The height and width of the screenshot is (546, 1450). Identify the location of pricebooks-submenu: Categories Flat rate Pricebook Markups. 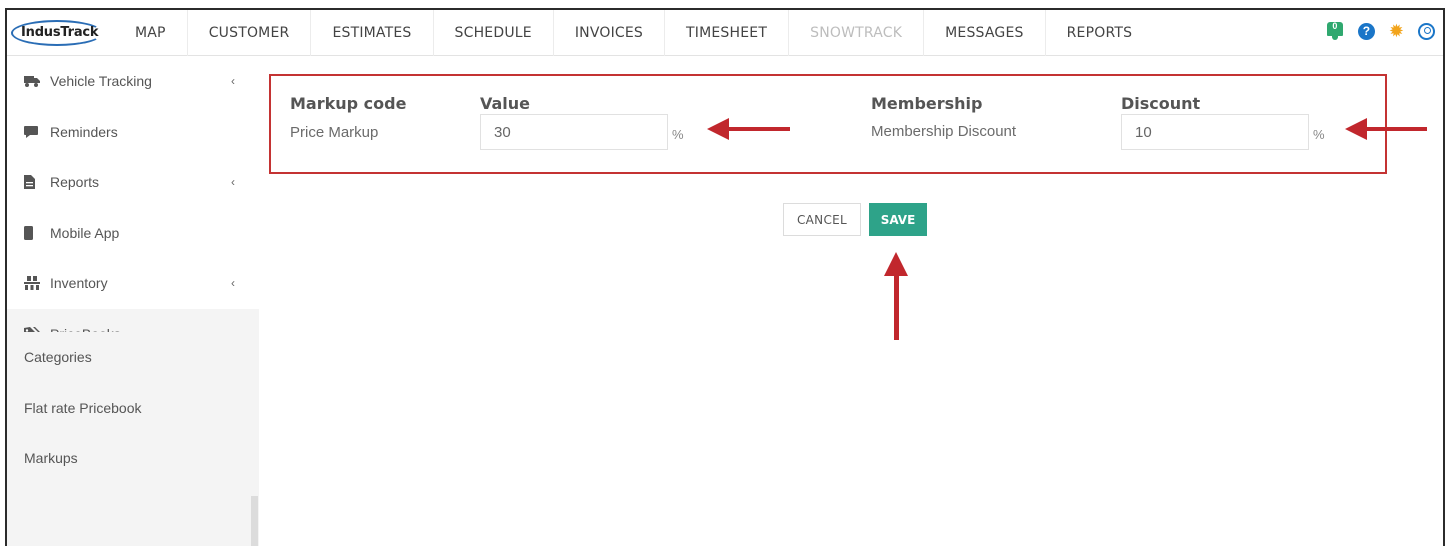
(133, 439).